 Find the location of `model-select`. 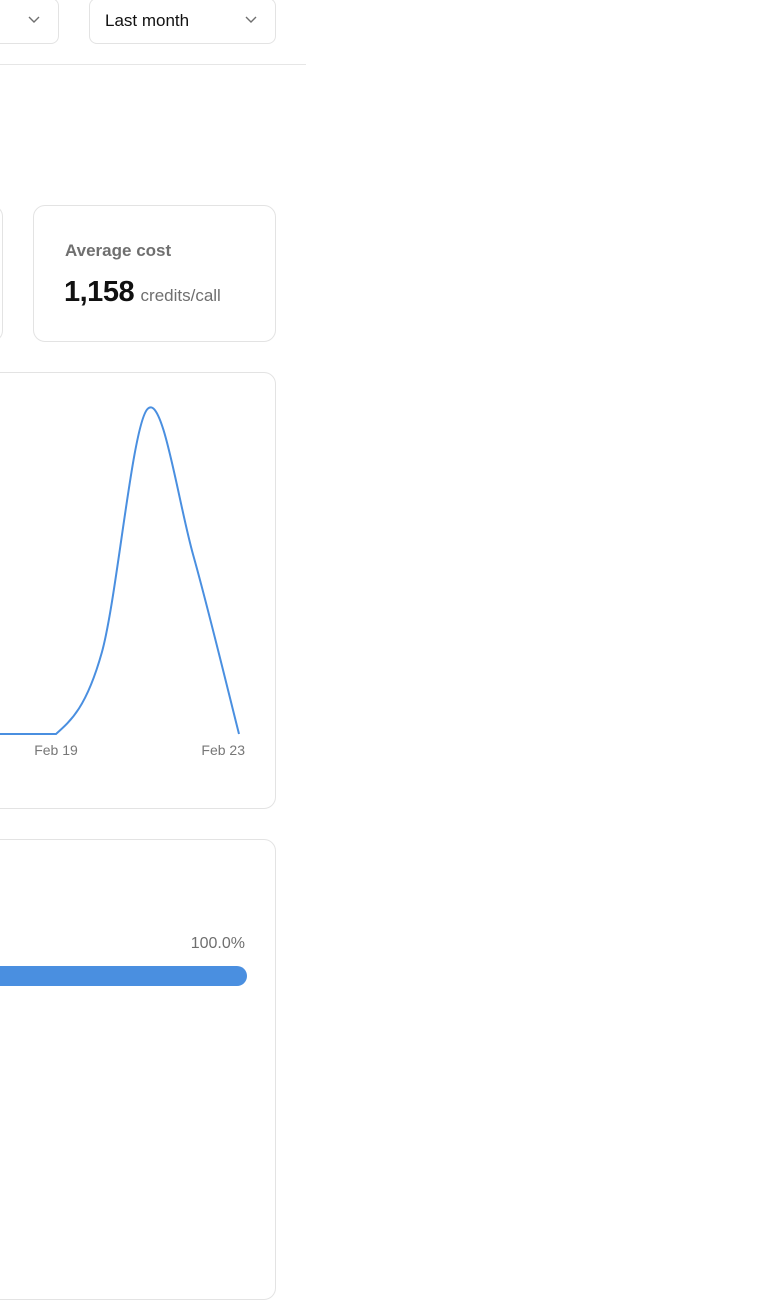

model-select is located at coordinates (29, 22).